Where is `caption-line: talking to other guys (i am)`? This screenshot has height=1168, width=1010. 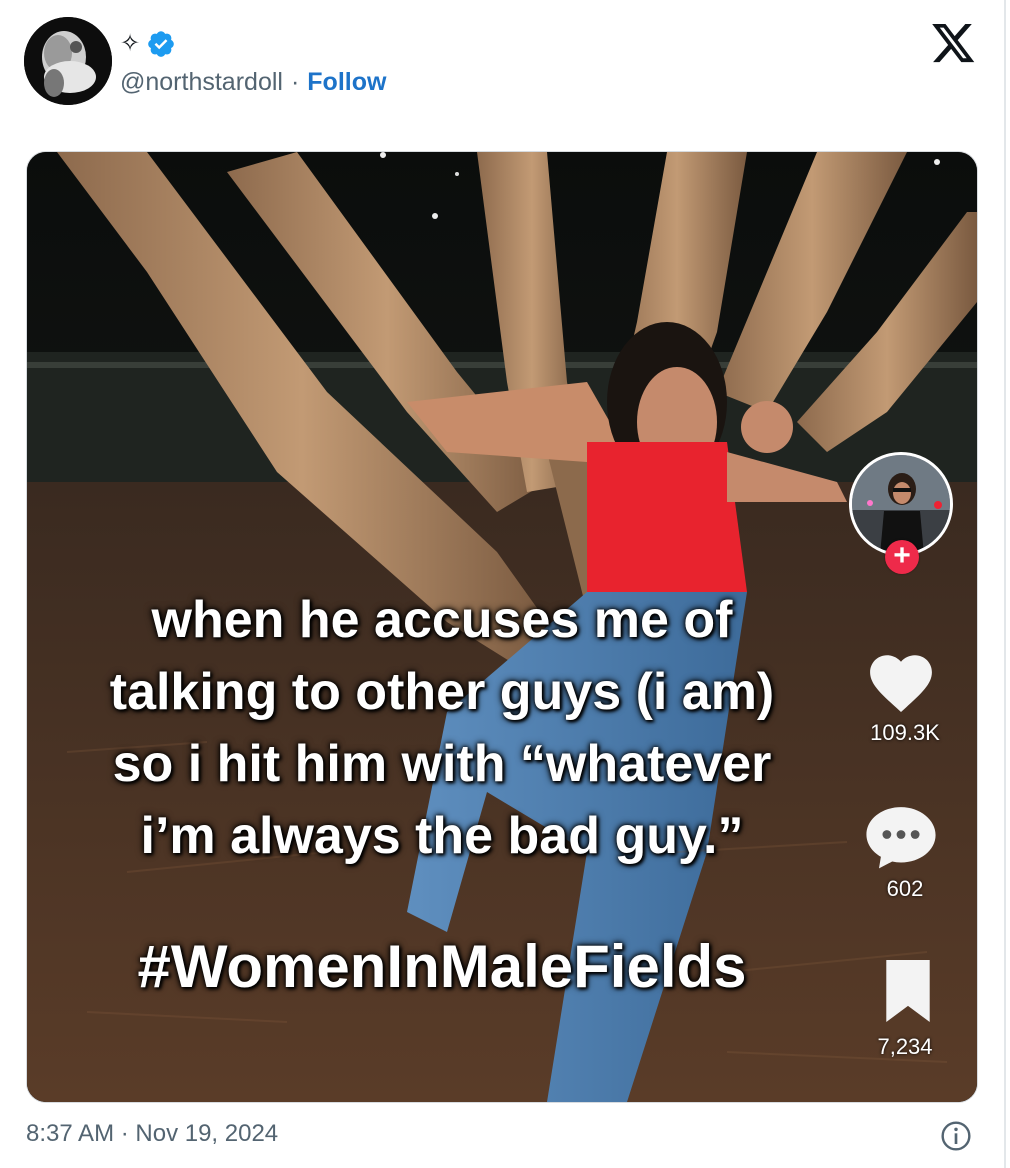 caption-line: talking to other guys (i am) is located at coordinates (442, 692).